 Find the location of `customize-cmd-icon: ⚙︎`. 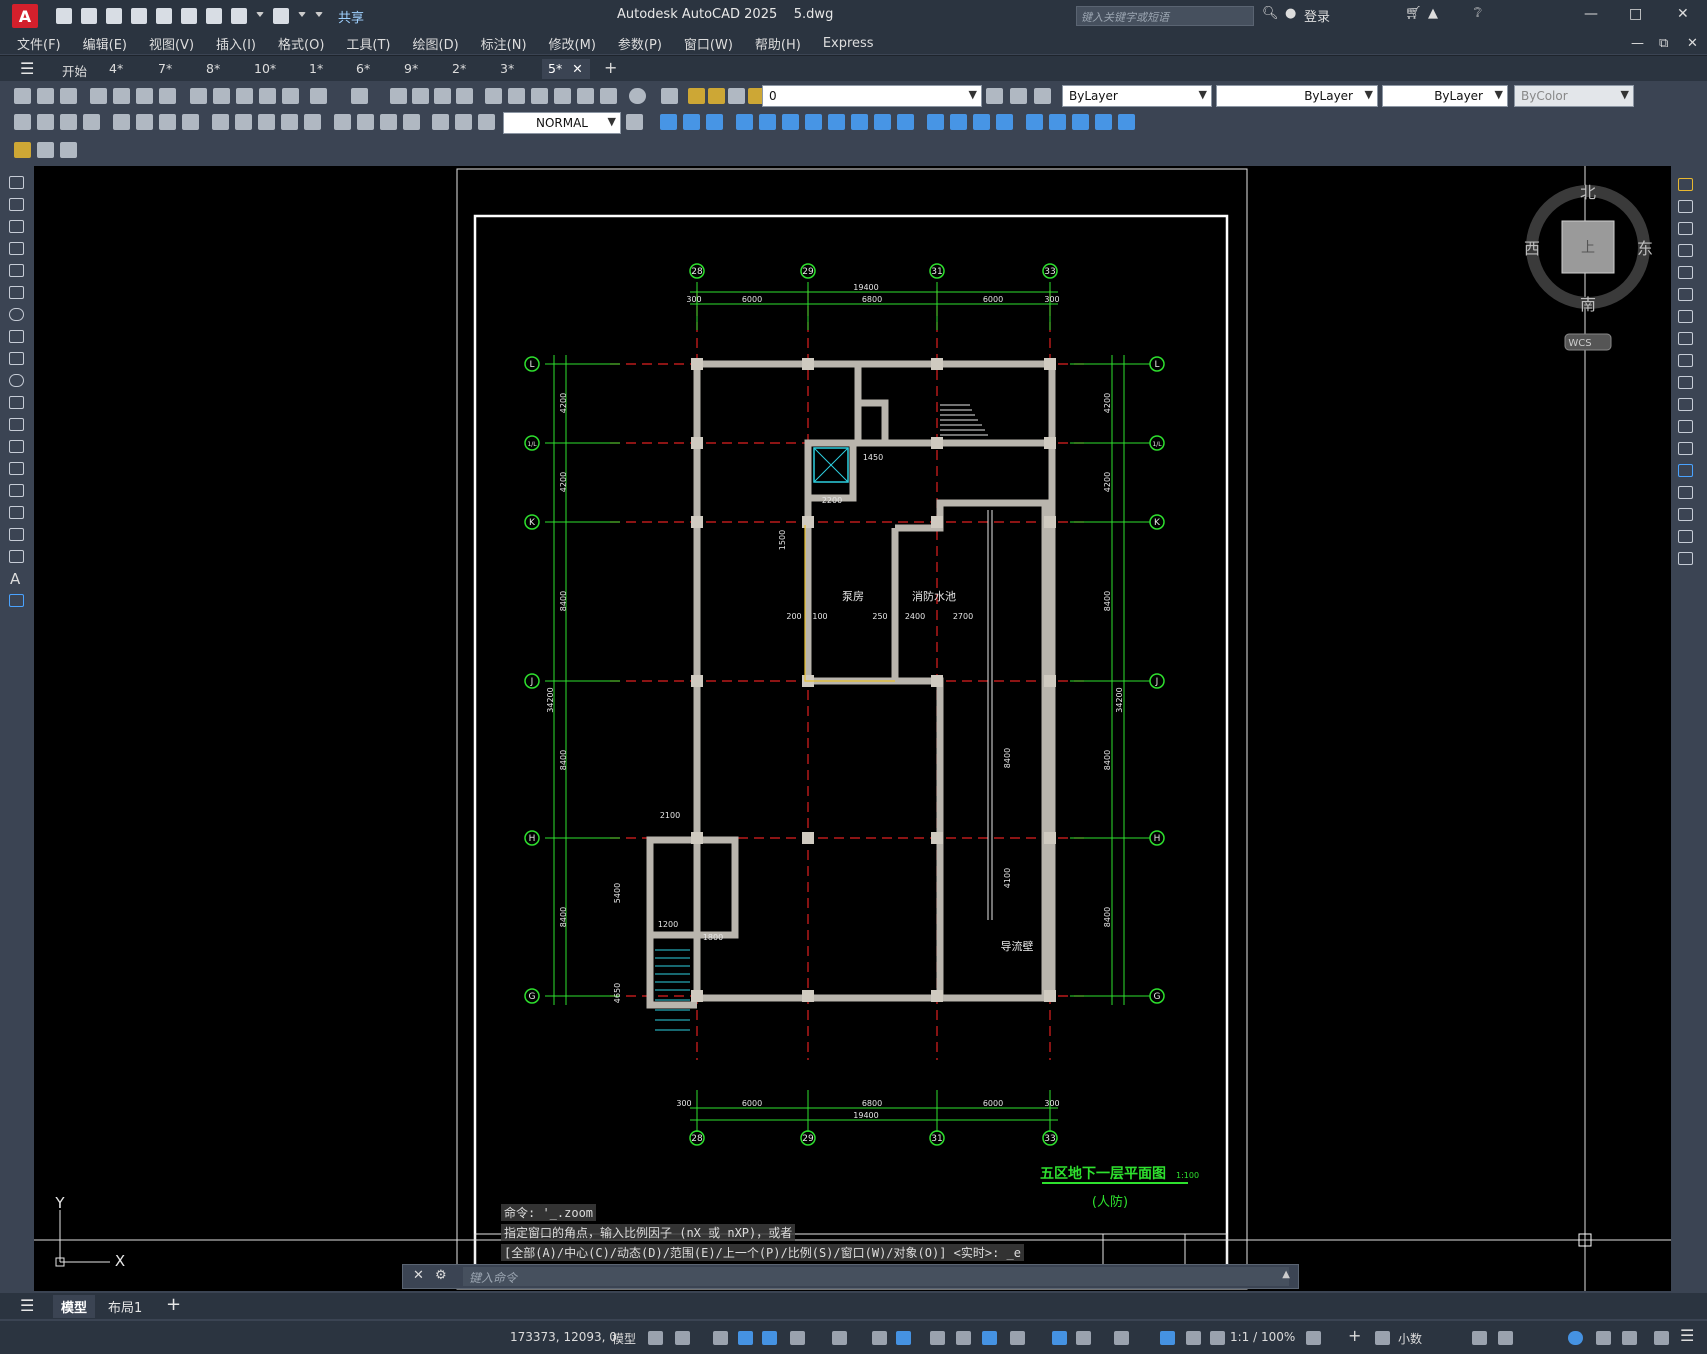

customize-cmd-icon: ⚙︎ is located at coordinates (441, 1275).